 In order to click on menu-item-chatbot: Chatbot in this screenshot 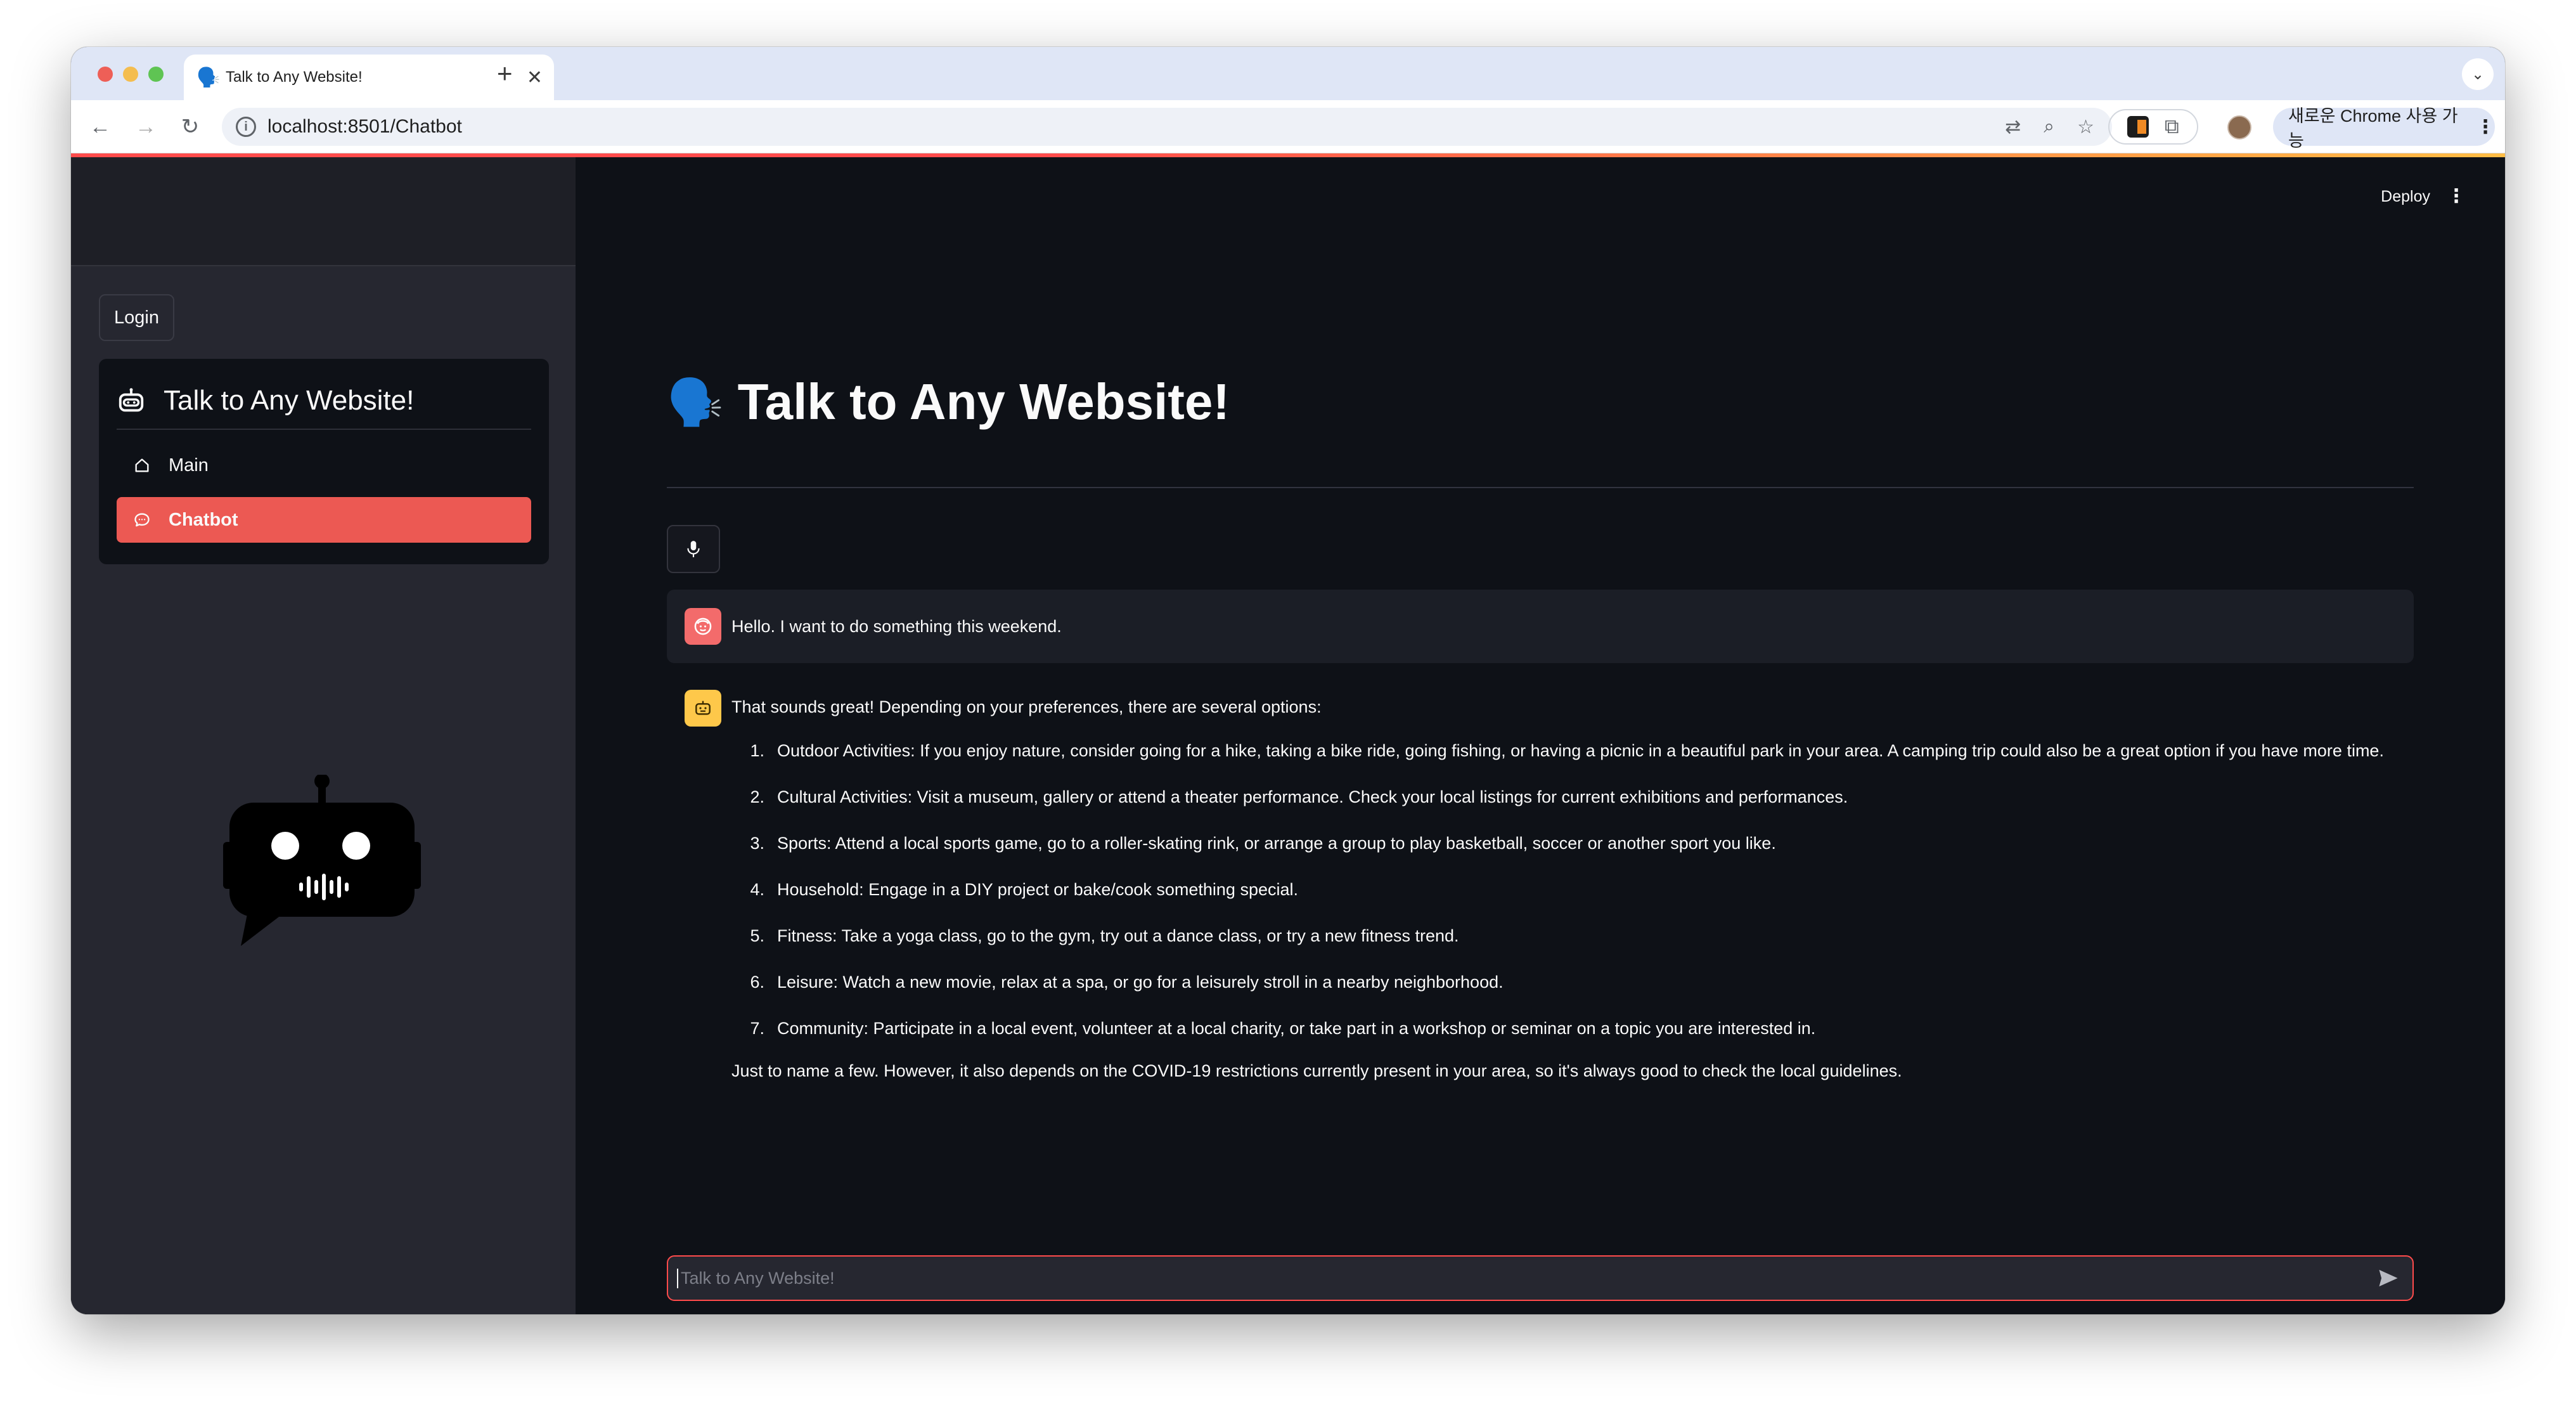, I will do `click(324, 520)`.